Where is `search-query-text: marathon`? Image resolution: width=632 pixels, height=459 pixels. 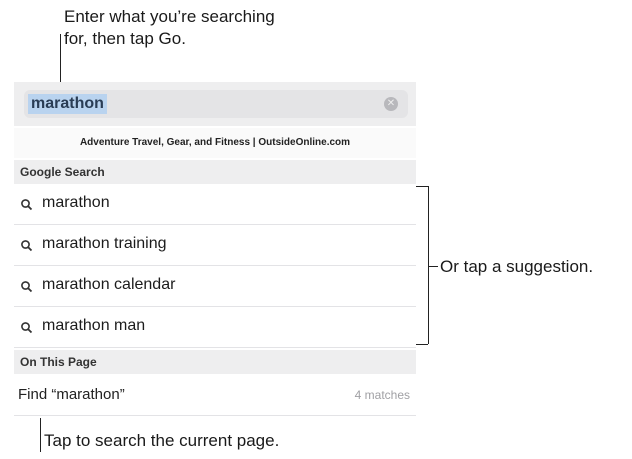 search-query-text: marathon is located at coordinates (67, 104).